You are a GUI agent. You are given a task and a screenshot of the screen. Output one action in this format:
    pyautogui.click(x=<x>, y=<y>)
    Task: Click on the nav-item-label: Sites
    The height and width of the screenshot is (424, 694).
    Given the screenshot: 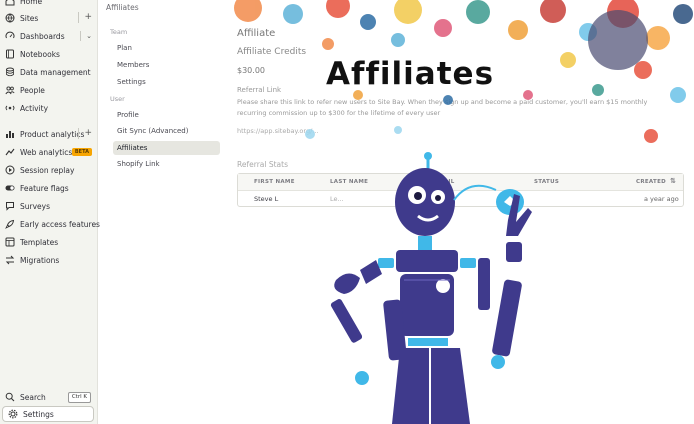 What is the action you would take?
    pyautogui.click(x=29, y=18)
    